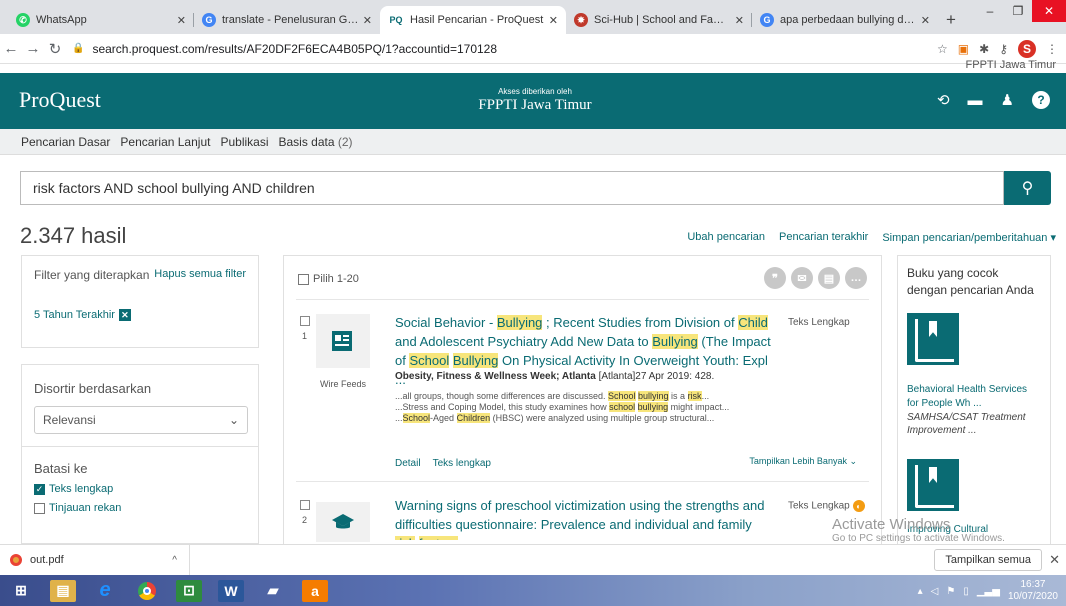 Image resolution: width=1066 pixels, height=606 pixels. I want to click on books-panel-title: Buku yang cocok dengan pencarian Anda, so click(970, 281).